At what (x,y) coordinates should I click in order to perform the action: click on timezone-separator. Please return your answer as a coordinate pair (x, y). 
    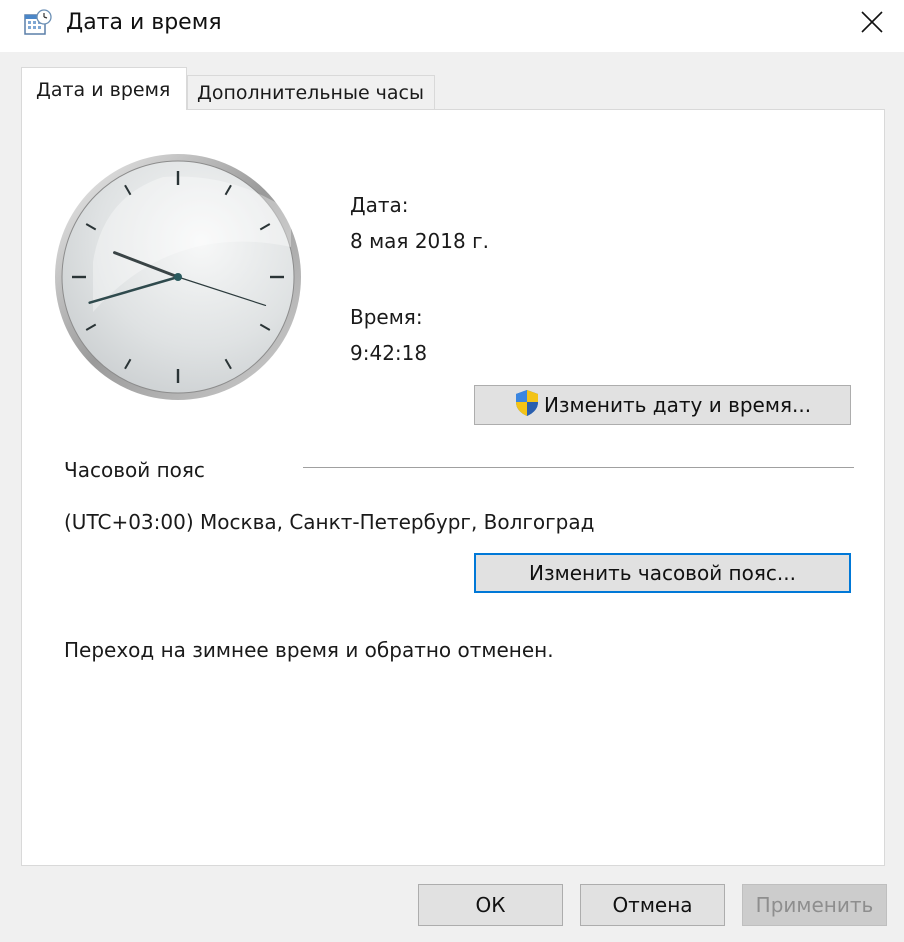
    Looking at the image, I should click on (578, 467).